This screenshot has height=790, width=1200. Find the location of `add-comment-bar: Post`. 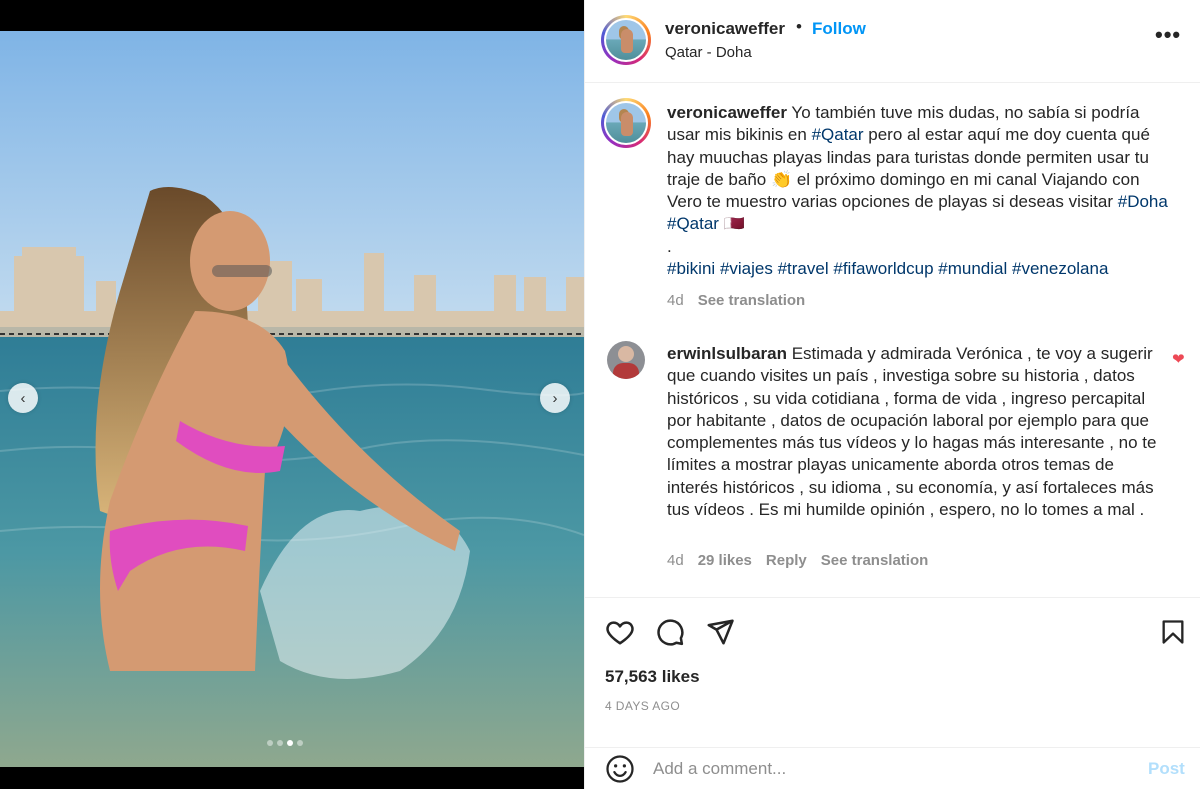

add-comment-bar: Post is located at coordinates (892, 768).